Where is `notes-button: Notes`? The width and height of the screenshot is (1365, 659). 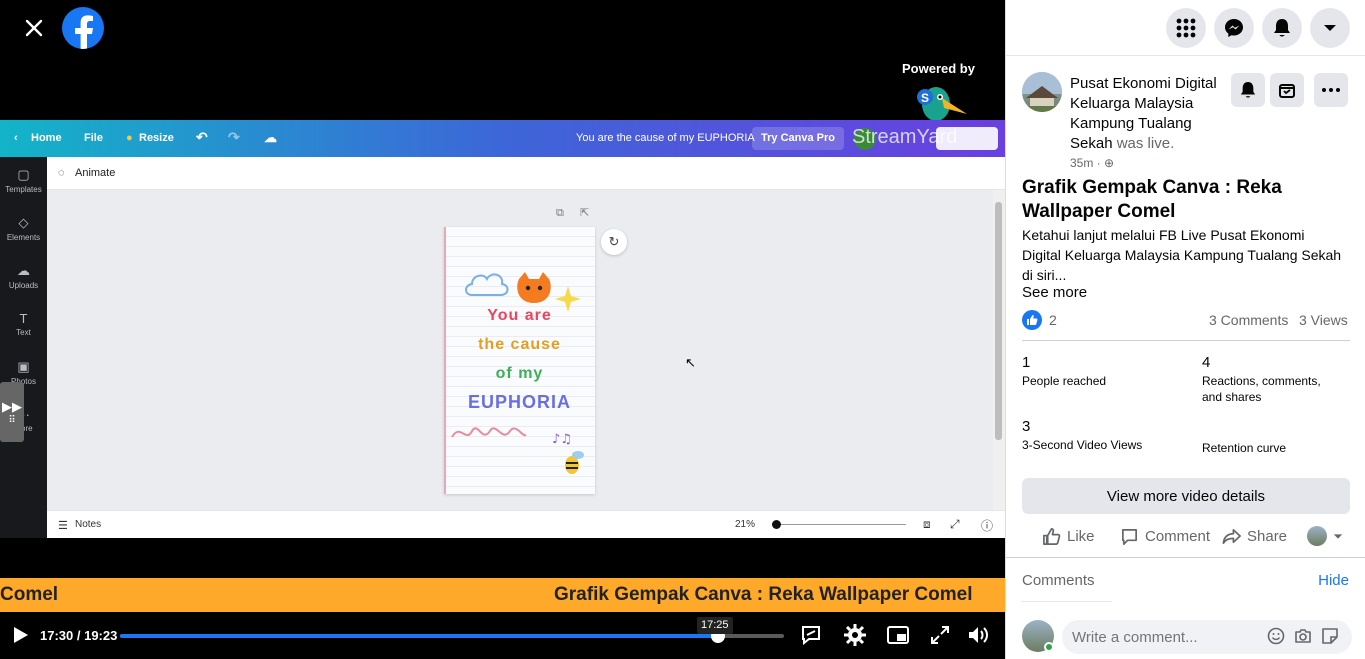
notes-button: Notes is located at coordinates (88, 524).